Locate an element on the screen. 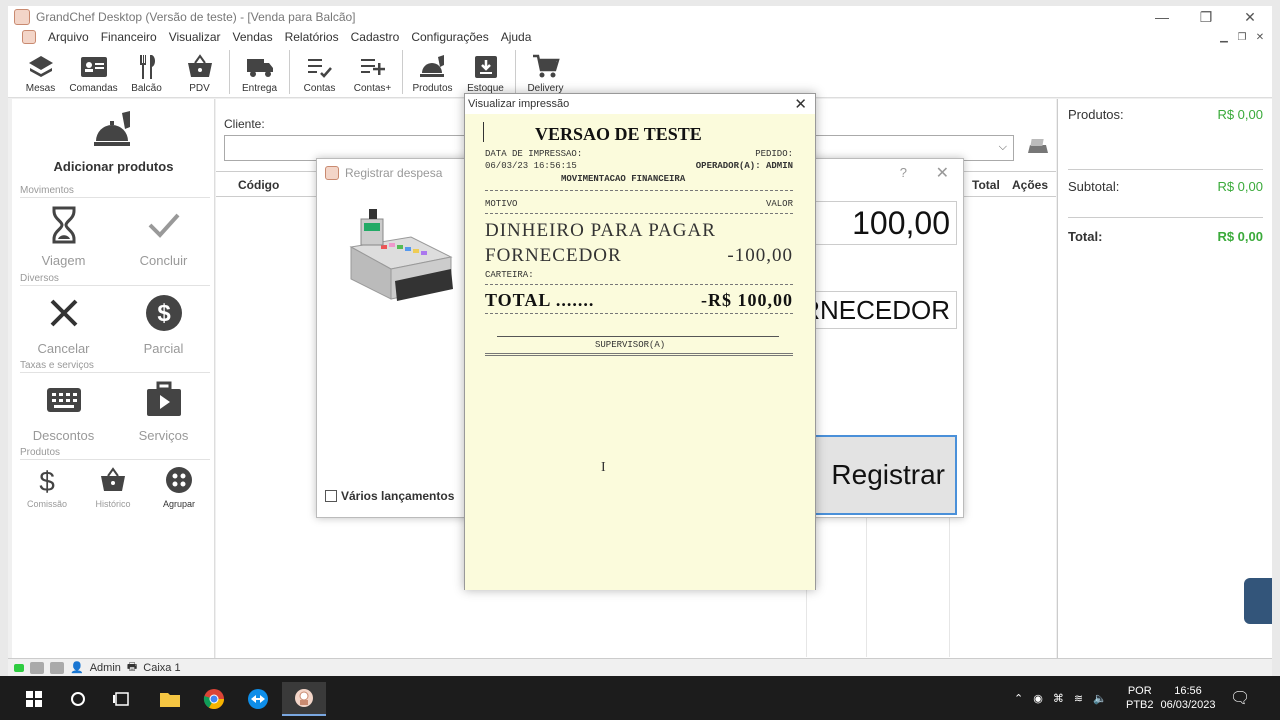  toolbar-contas-button: Contas is located at coordinates (319, 72).